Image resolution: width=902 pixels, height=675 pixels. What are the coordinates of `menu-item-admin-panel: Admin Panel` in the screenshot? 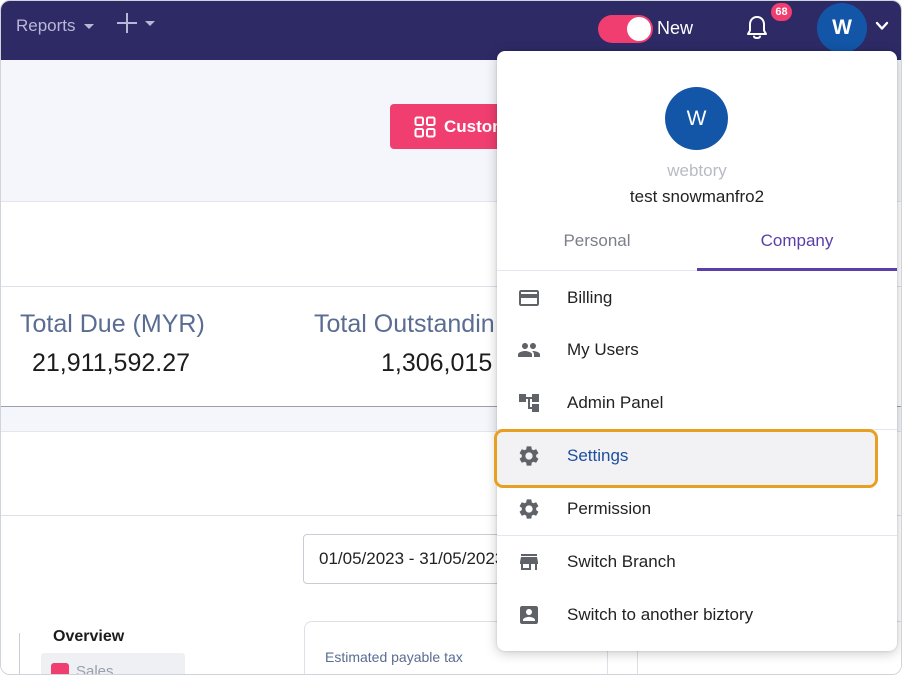 It's located at (697, 403).